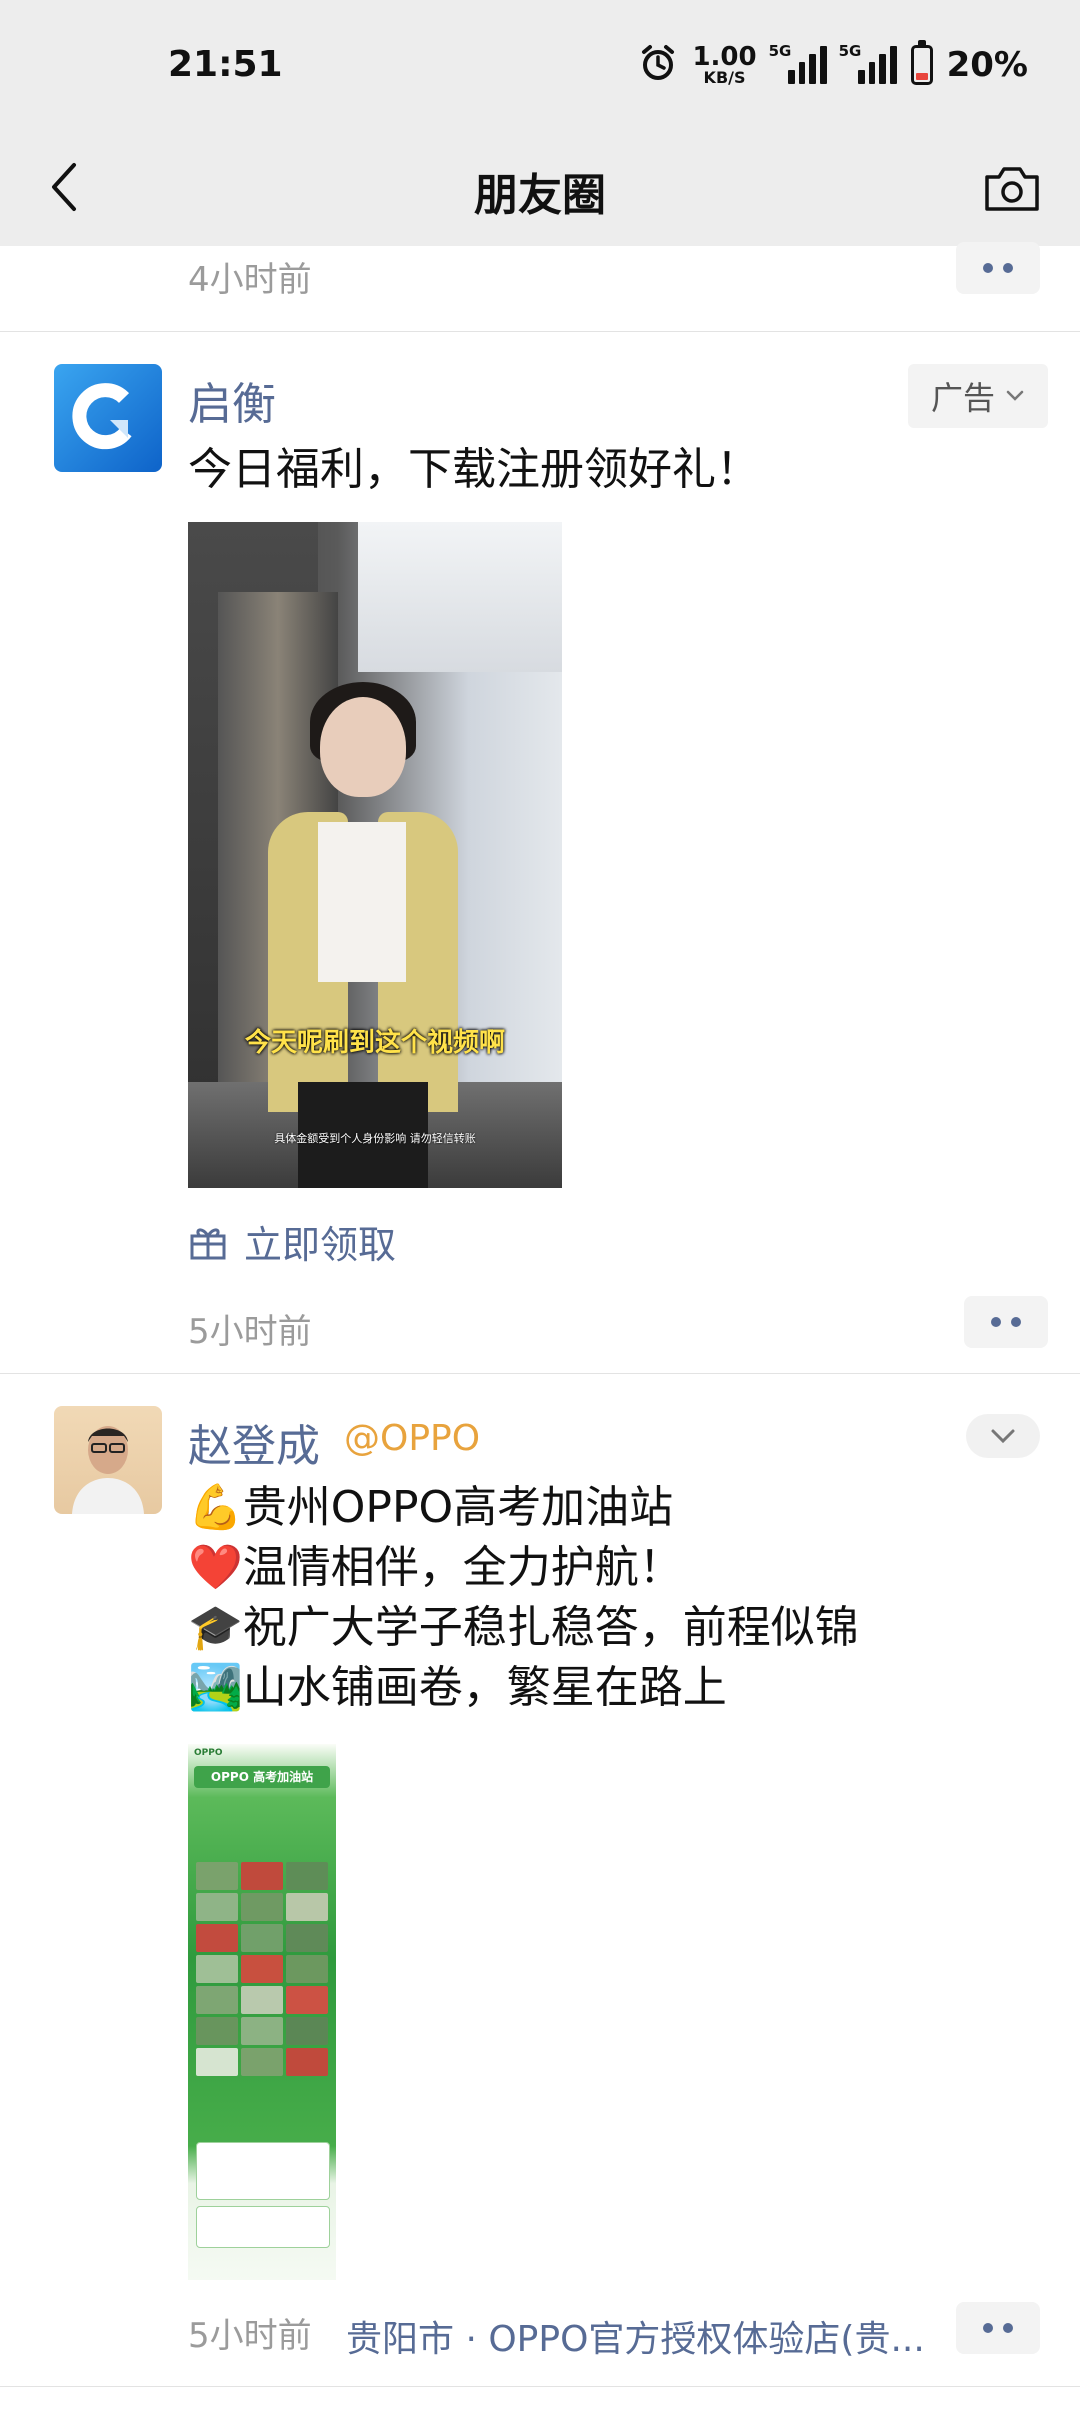 This screenshot has height=2412, width=1080. Describe the element at coordinates (412, 1438) in the screenshot. I see `poster-handle: @OPPO` at that location.